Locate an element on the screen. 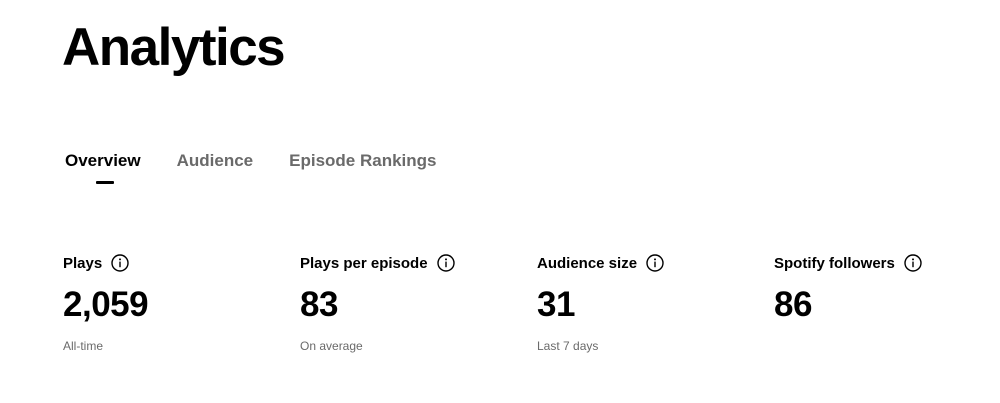  tab-overview: Overview is located at coordinates (103, 167).